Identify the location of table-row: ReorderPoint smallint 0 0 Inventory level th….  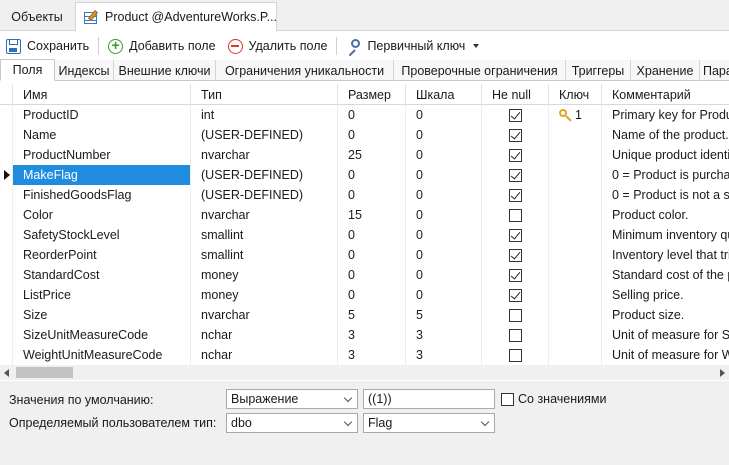
(364, 255).